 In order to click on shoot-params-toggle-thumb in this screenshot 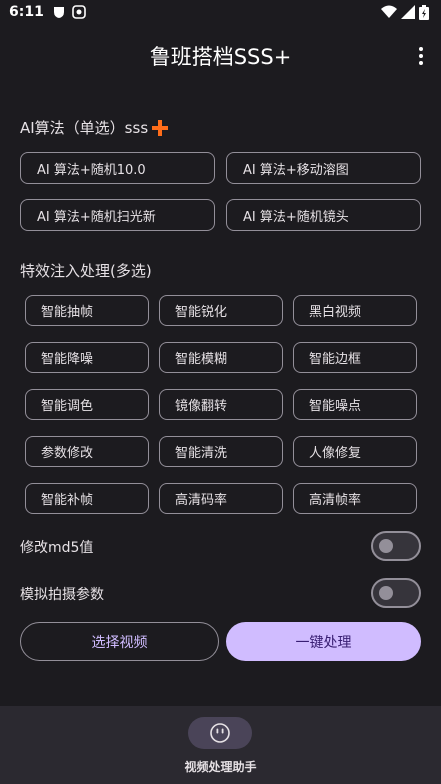, I will do `click(386, 593)`.